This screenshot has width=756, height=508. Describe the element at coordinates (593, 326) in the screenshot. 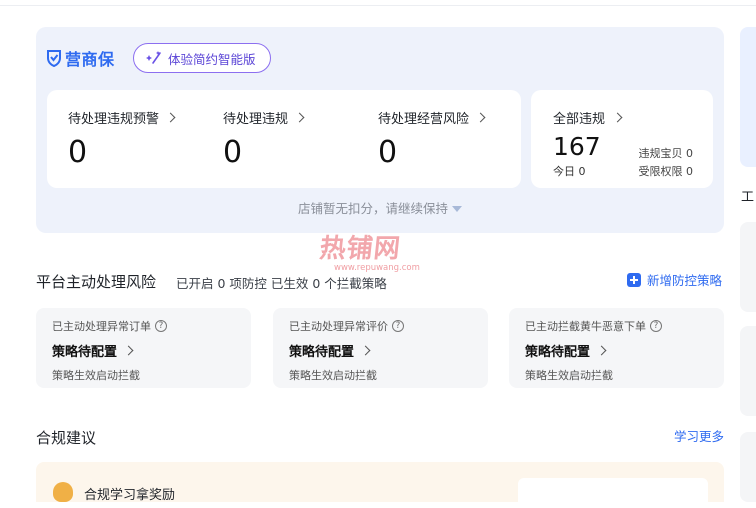

I see `risk-card-head: 已主动拦截黄牛恶意下单?` at that location.